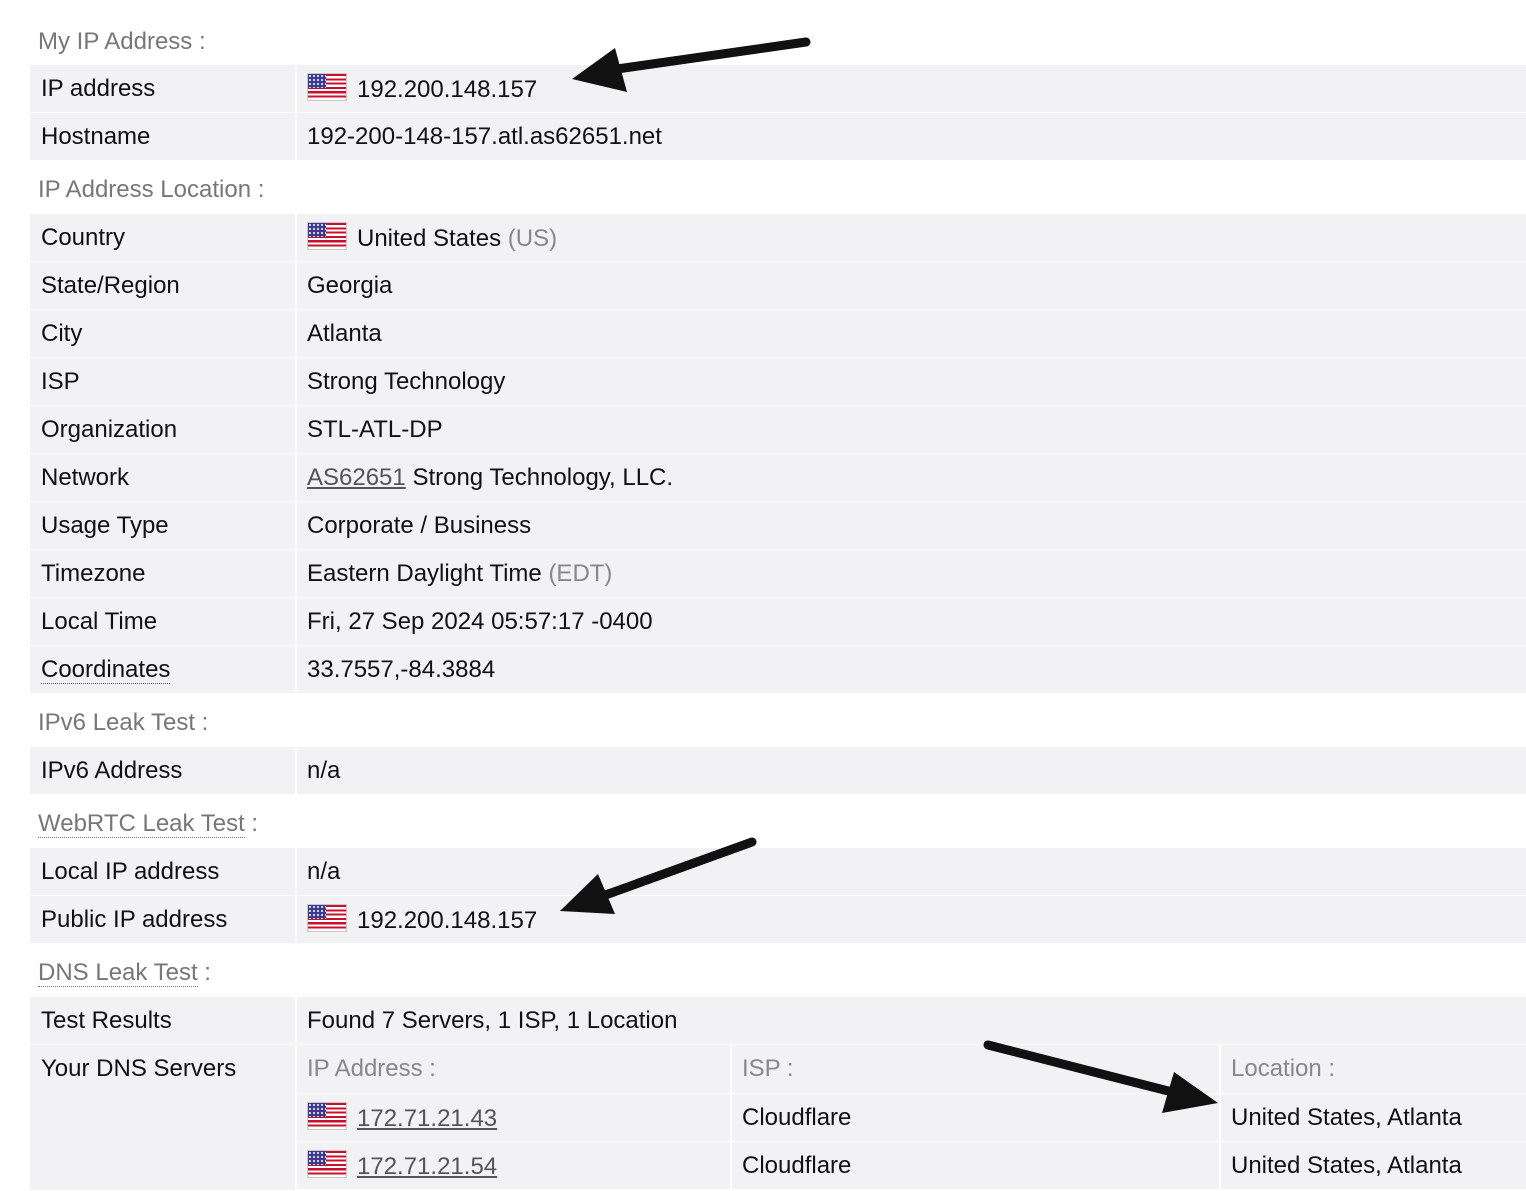 The height and width of the screenshot is (1191, 1526). I want to click on ipv6-table: IPv6 Address n/a, so click(778, 771).